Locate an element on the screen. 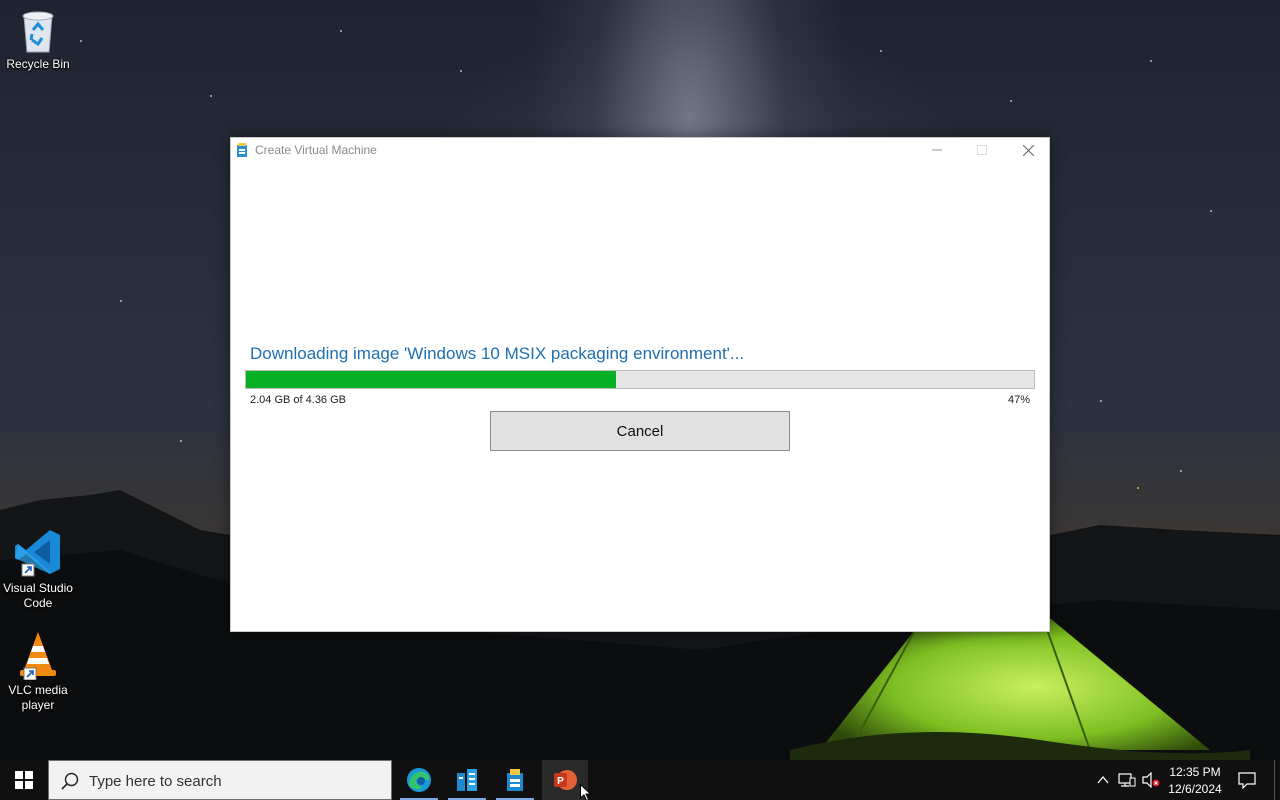  start-button is located at coordinates (24, 780).